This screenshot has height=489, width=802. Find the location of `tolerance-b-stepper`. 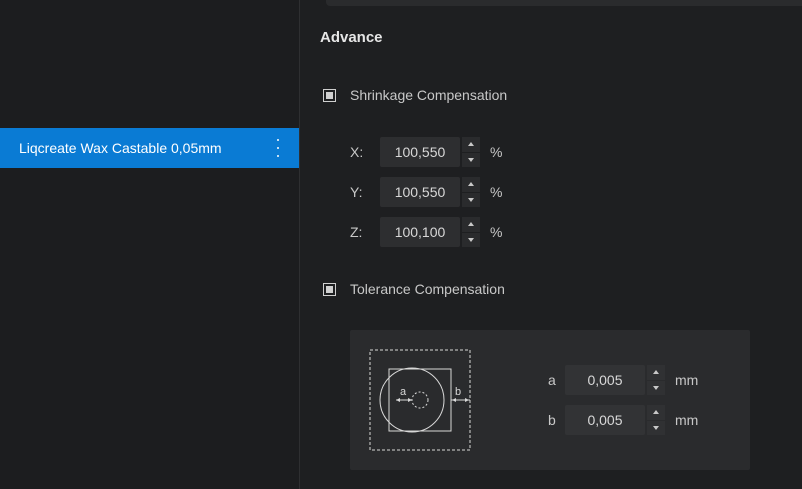

tolerance-b-stepper is located at coordinates (656, 420).